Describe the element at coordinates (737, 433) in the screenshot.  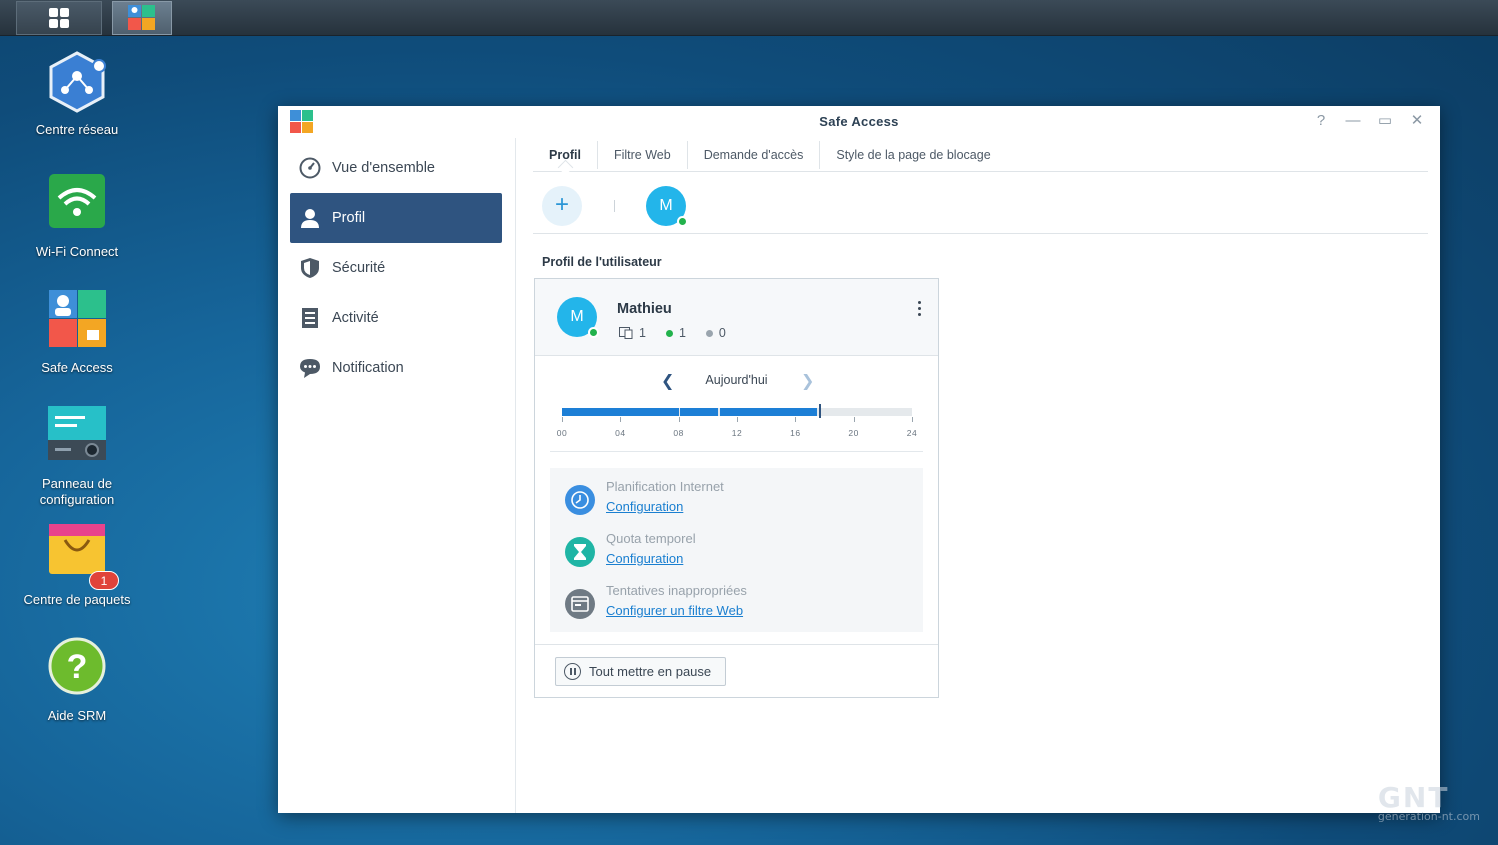
I see `timeline-tick-label: 12` at that location.